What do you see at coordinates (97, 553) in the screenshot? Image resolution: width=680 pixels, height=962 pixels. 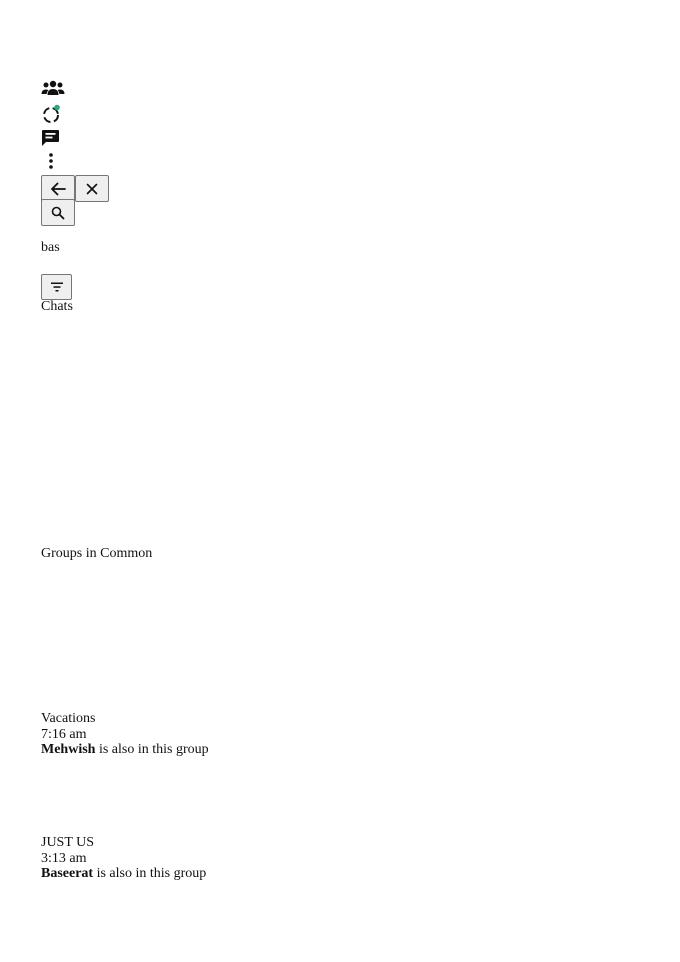 I see `groups-section-title: Groups in Common` at bounding box center [97, 553].